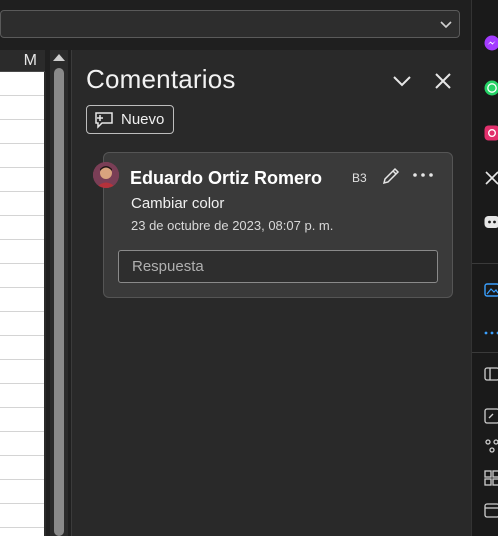 Image resolution: width=498 pixels, height=536 pixels. I want to click on avatar, so click(106, 175).